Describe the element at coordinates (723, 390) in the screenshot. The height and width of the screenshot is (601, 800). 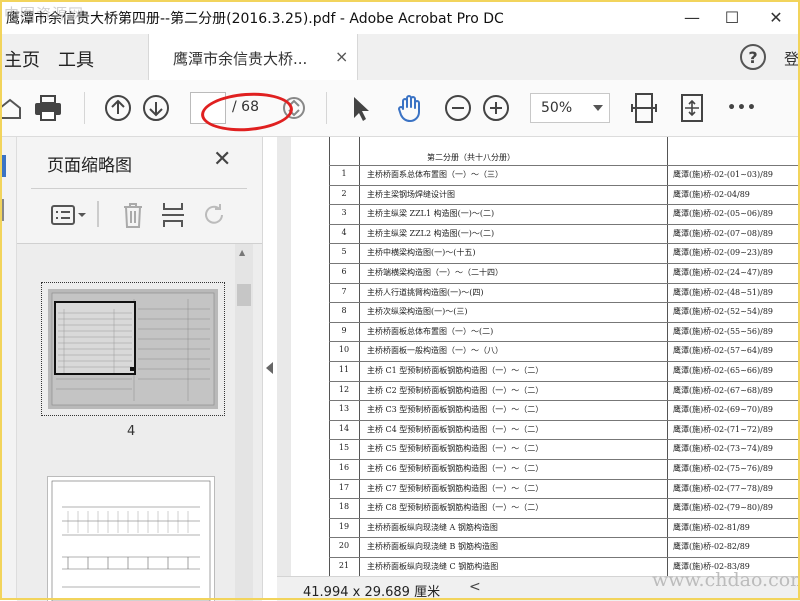
I see `drawing-code: 鹰潭(施)桥-02-(67~68)/89` at that location.